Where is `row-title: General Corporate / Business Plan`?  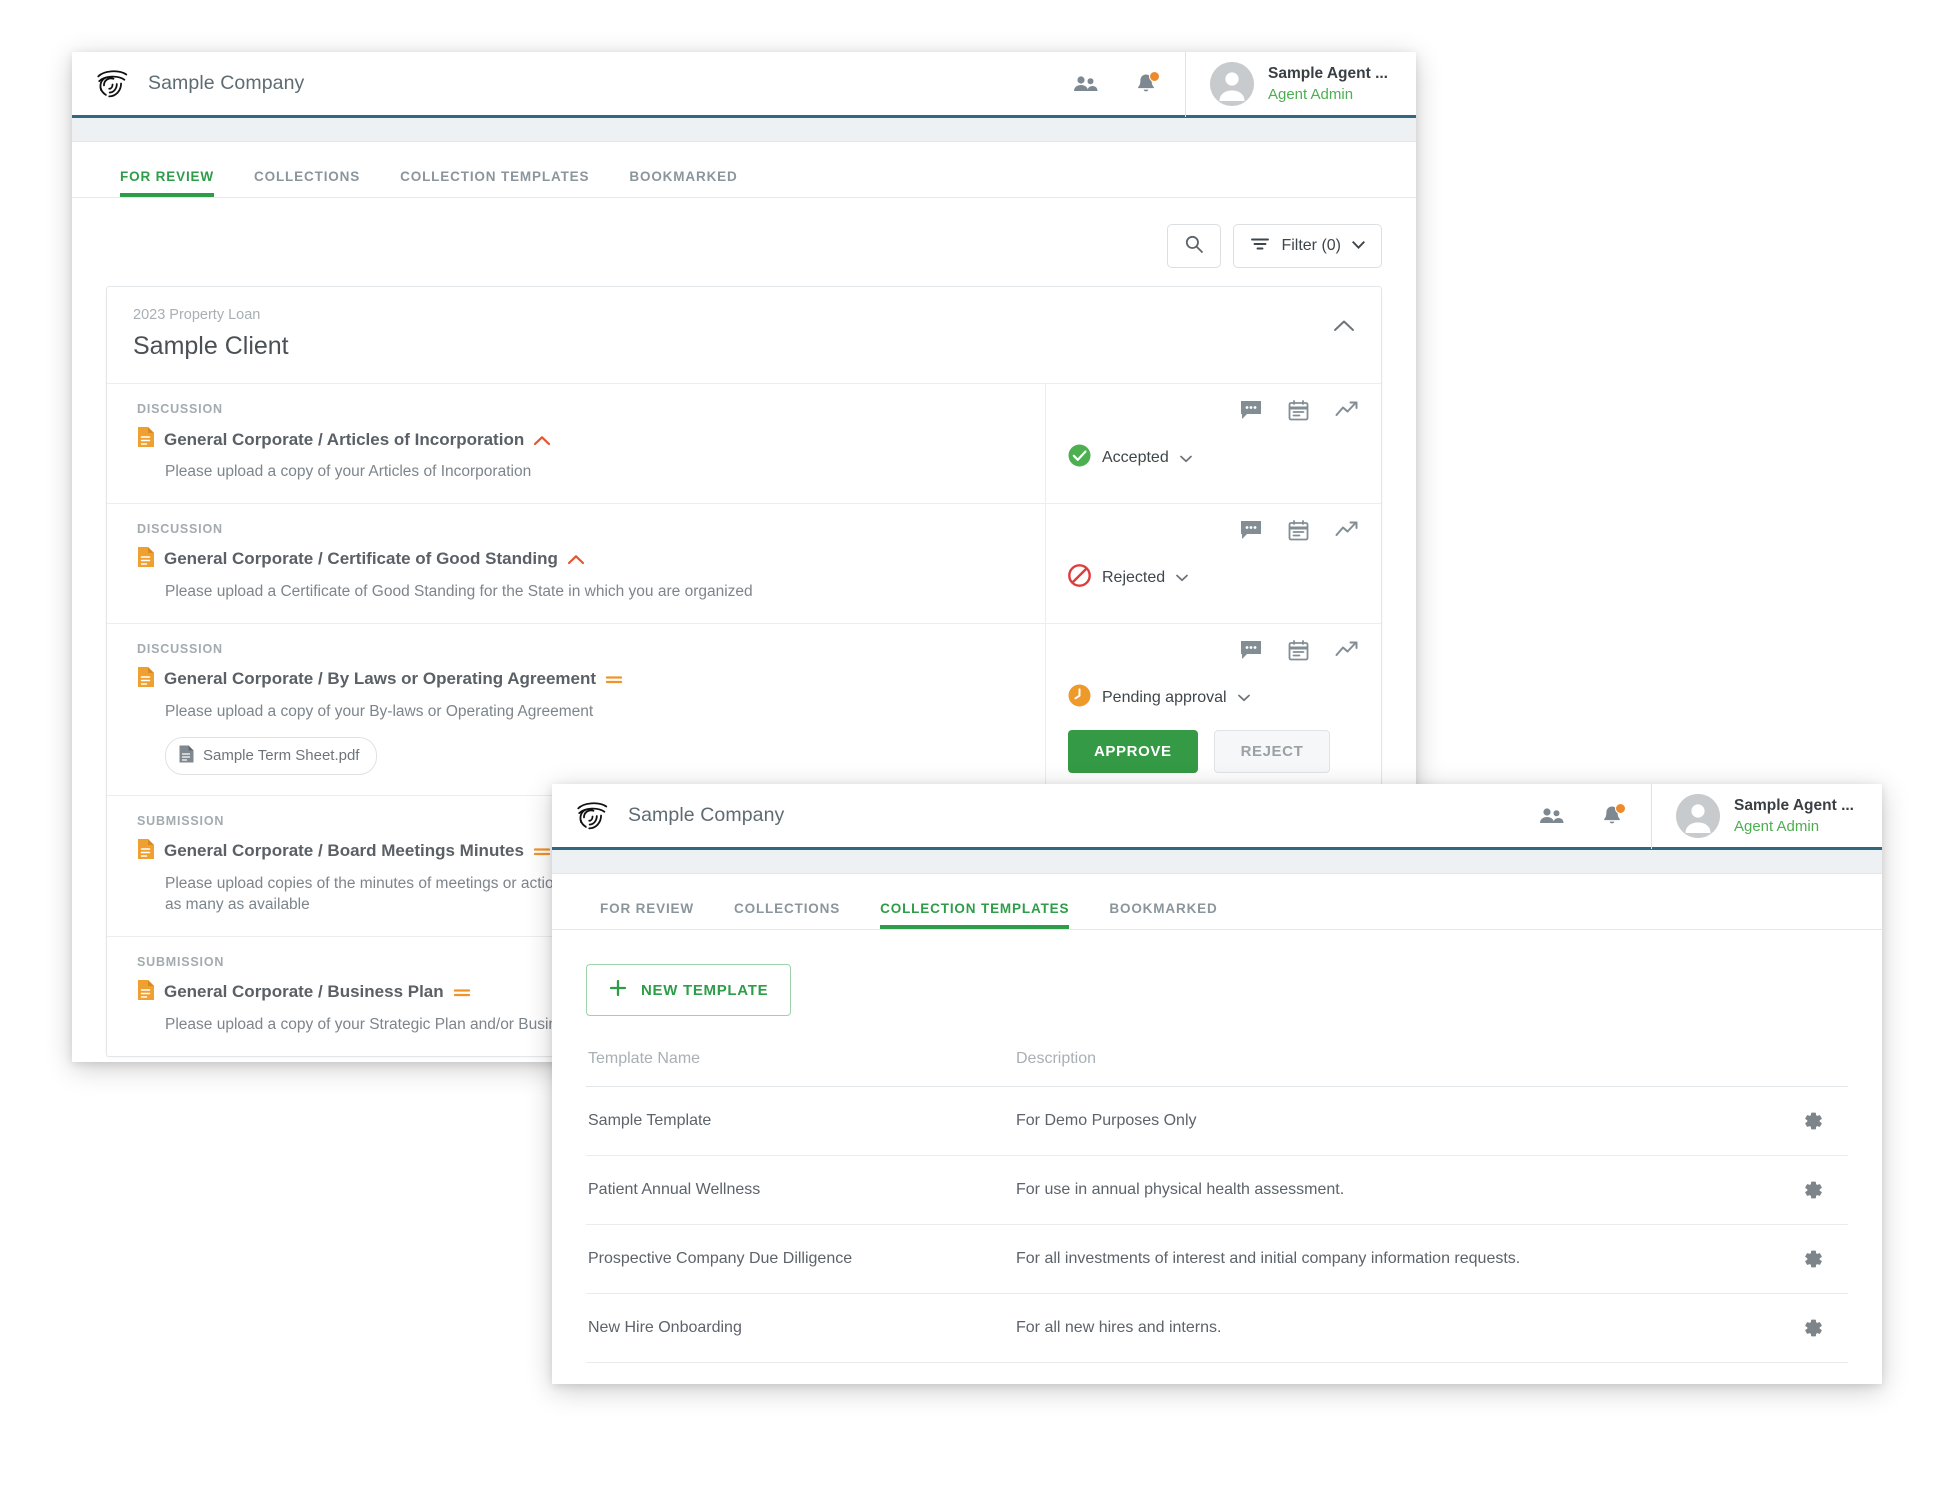 row-title: General Corporate / Business Plan is located at coordinates (304, 992).